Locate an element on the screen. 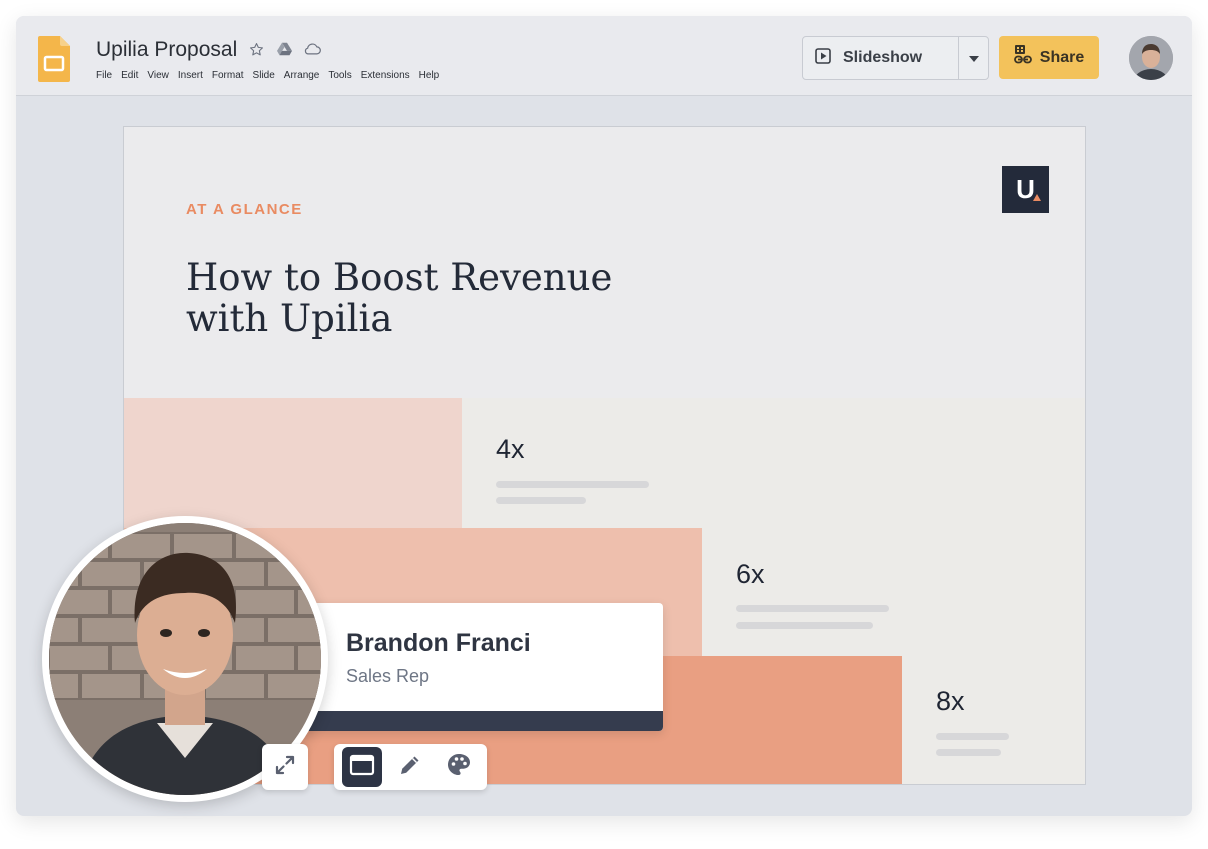 The image size is (1208, 849). expand-icon is located at coordinates (285, 767).